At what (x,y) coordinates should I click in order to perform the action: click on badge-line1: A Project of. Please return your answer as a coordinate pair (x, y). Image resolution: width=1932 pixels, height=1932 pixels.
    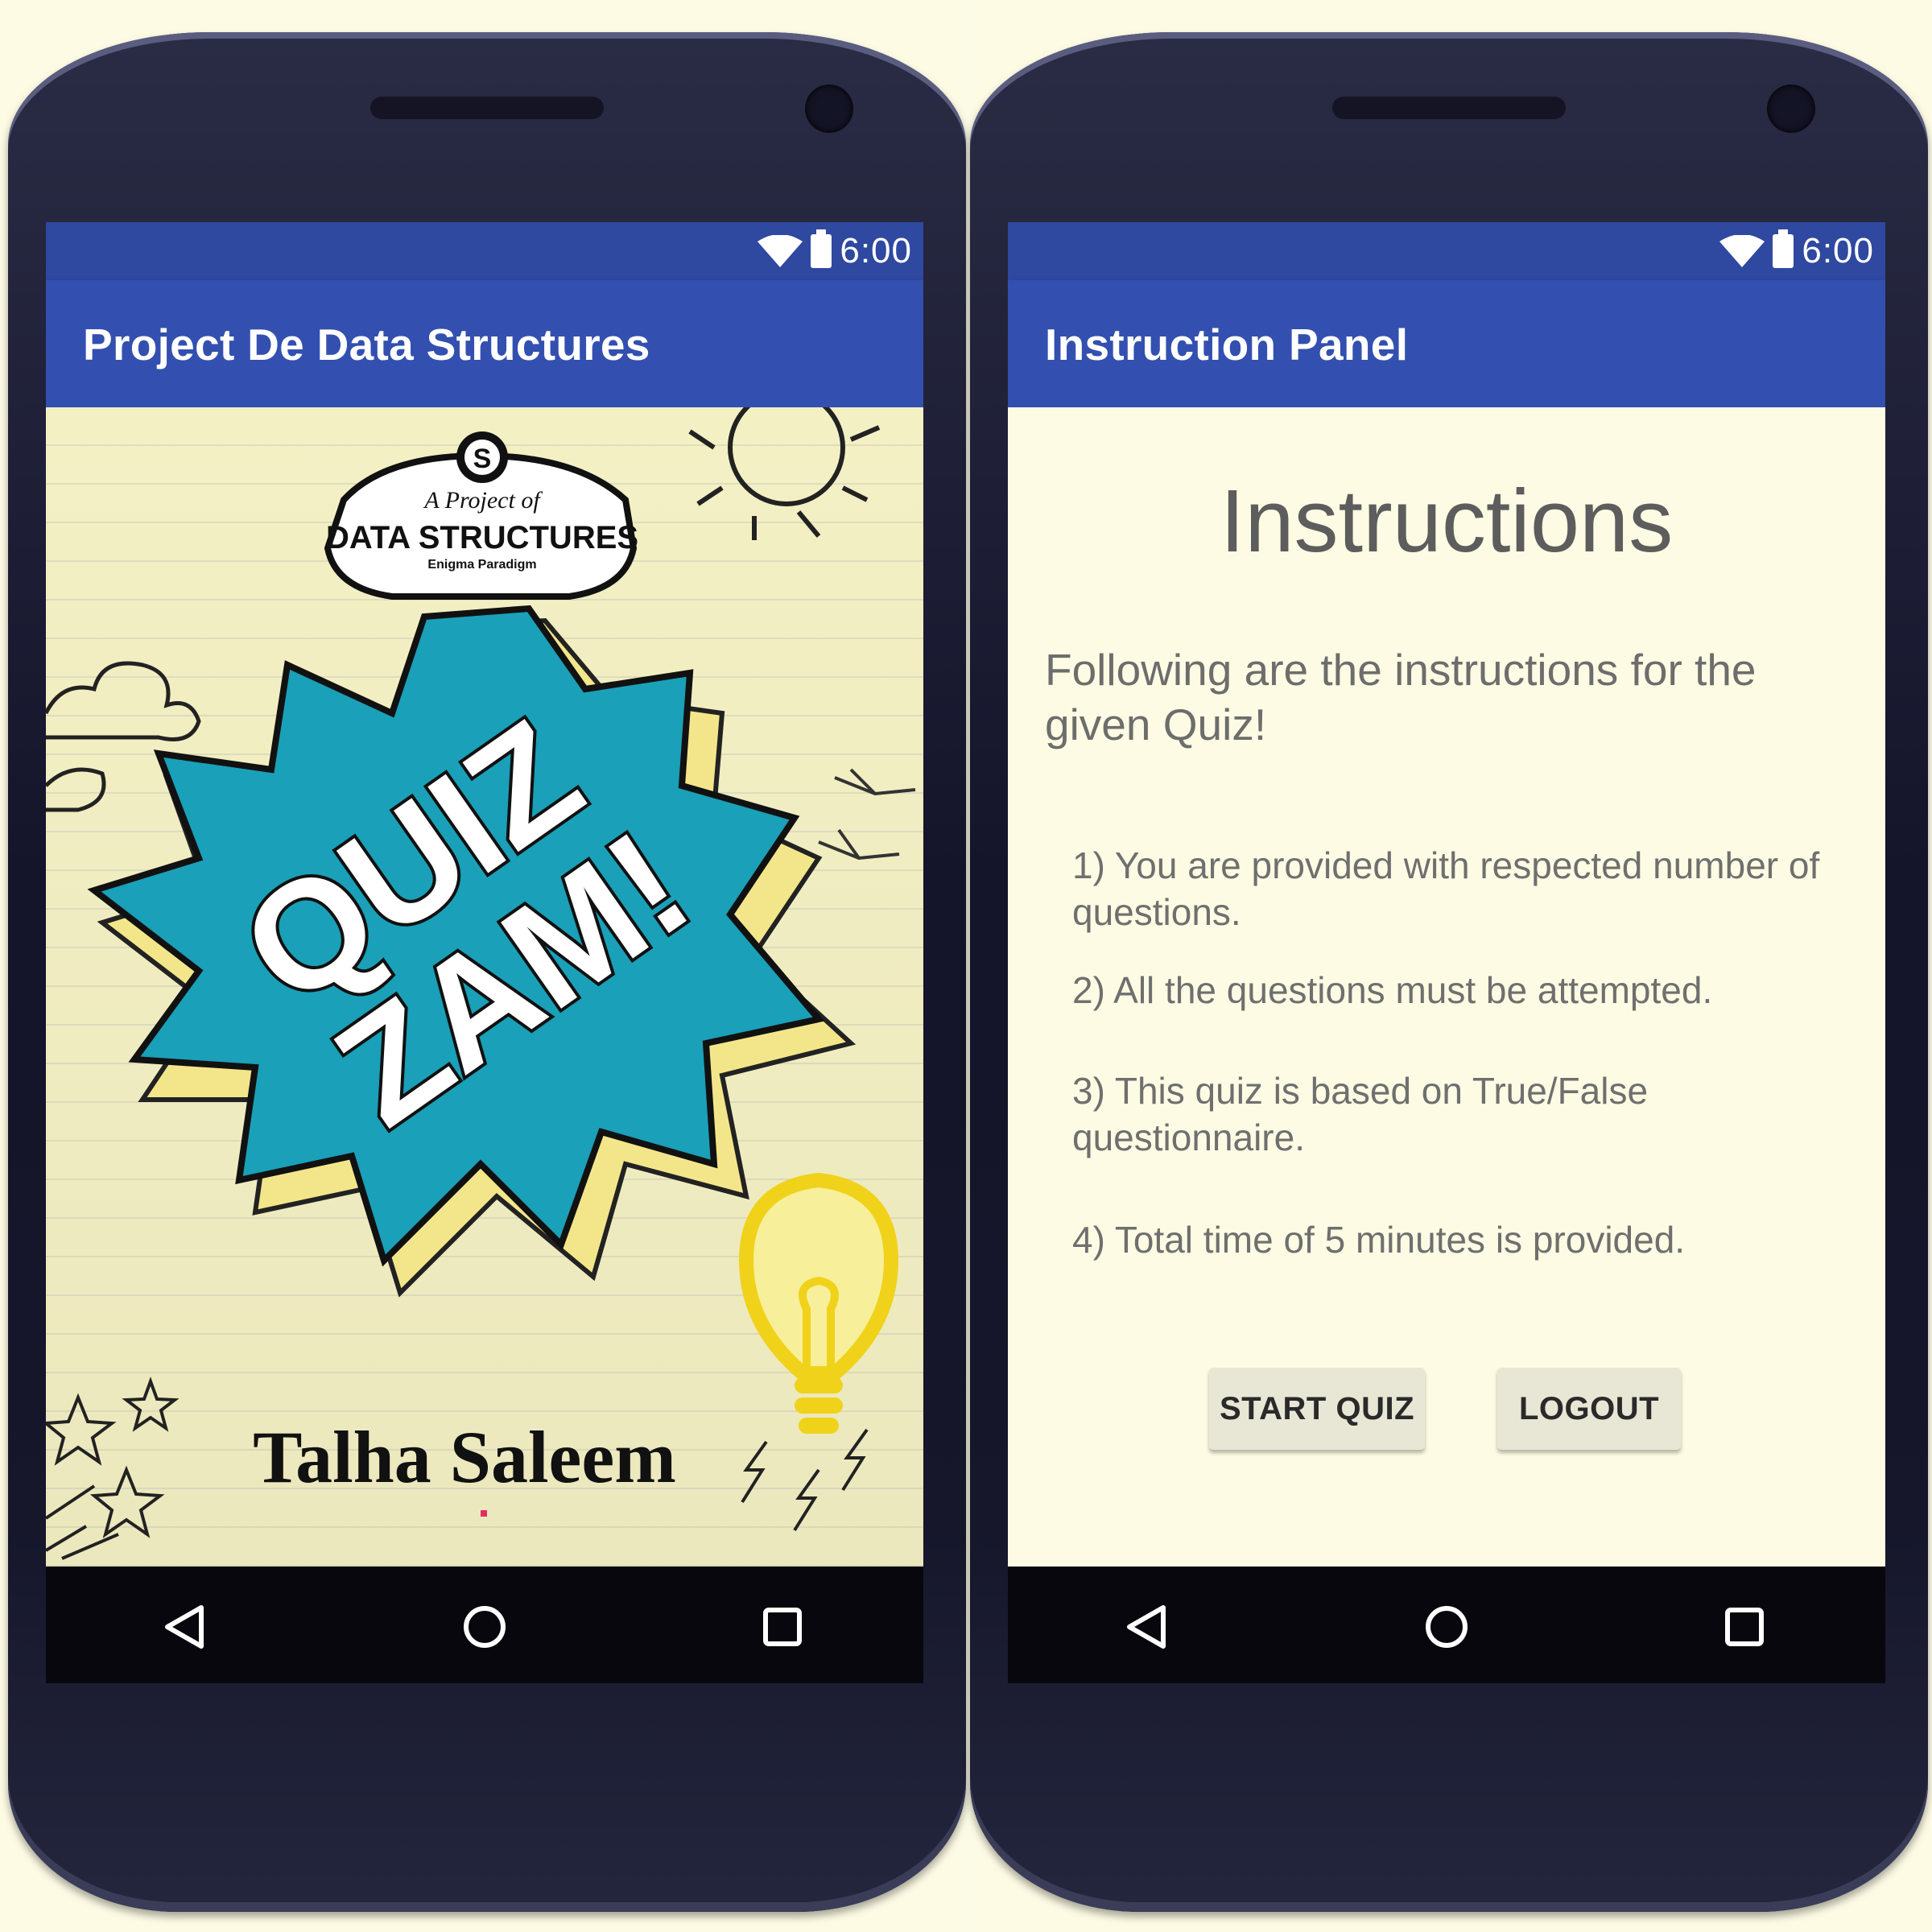
    Looking at the image, I should click on (483, 500).